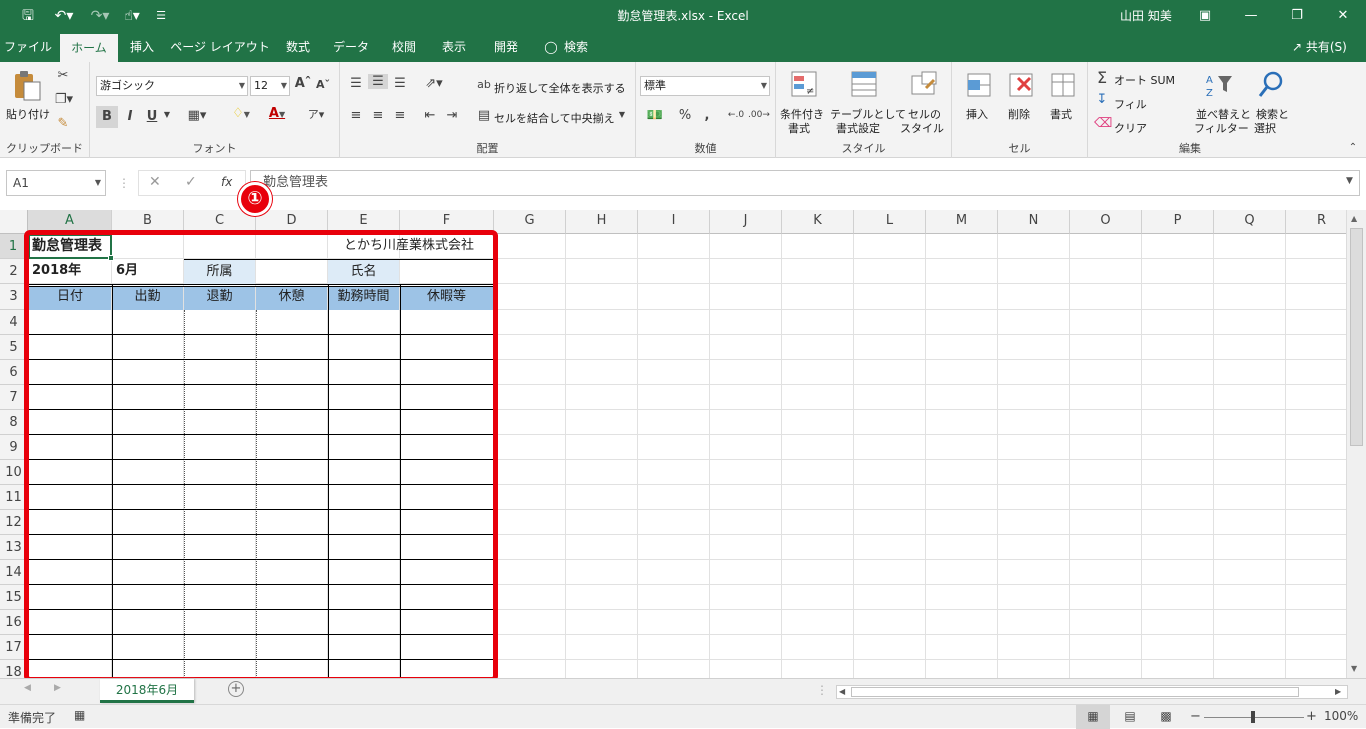  What do you see at coordinates (655, 115) in the screenshot?
I see `accounting-format-icon: 💵` at bounding box center [655, 115].